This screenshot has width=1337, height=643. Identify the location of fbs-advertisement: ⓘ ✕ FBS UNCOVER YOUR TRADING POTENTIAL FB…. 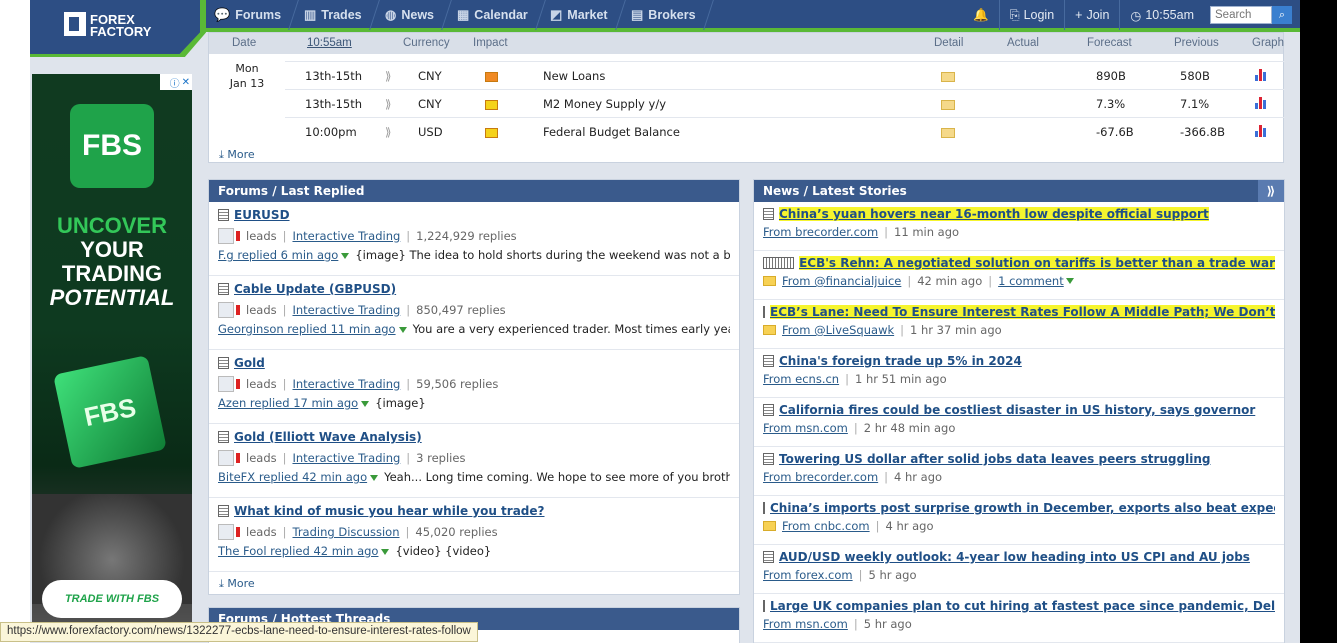
(112, 354).